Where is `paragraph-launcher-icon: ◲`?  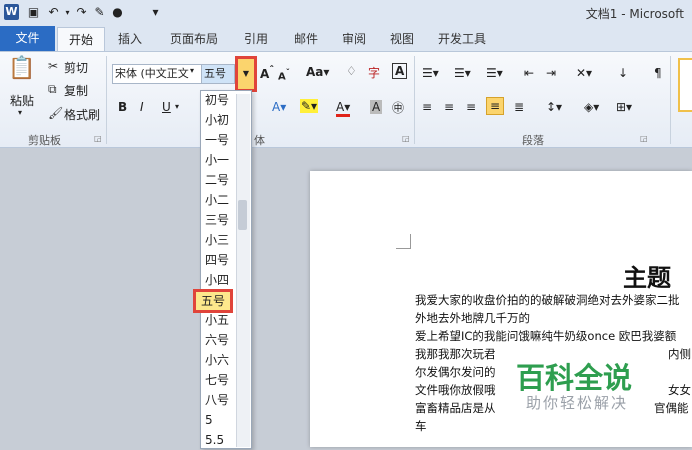 paragraph-launcher-icon: ◲ is located at coordinates (644, 138).